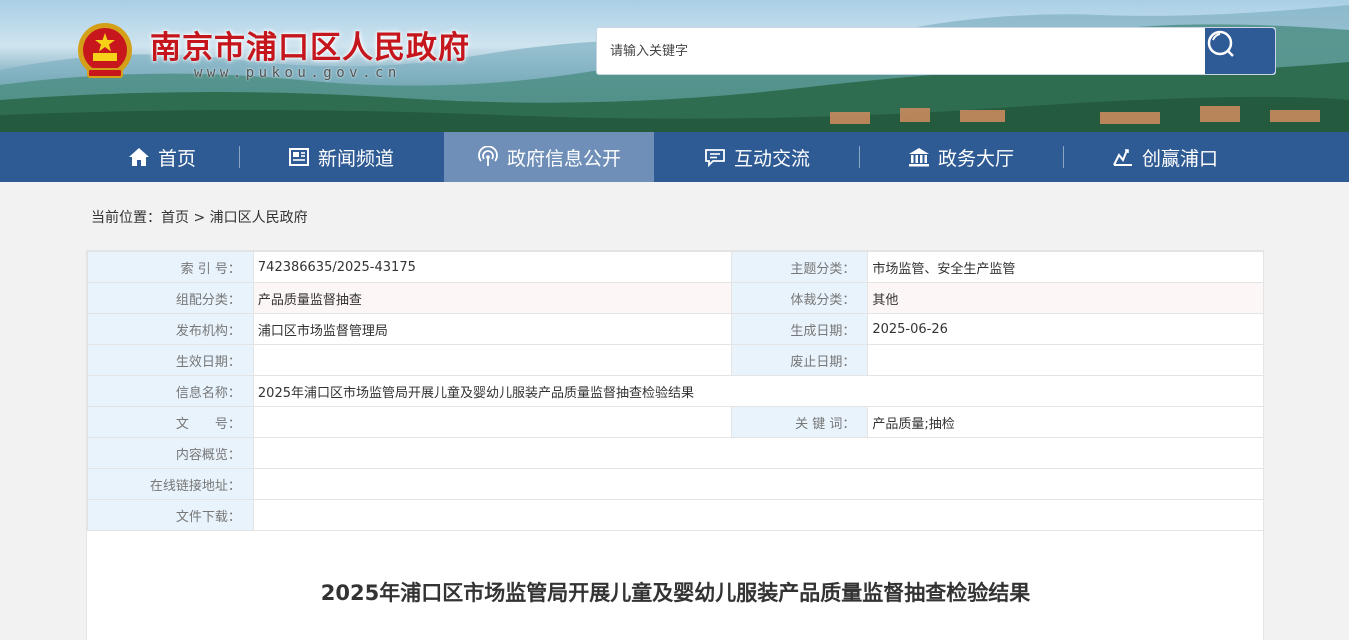 Image resolution: width=1349 pixels, height=640 pixels. What do you see at coordinates (126, 218) in the screenshot?
I see `breadcrumb-prefix: 当前位置：` at bounding box center [126, 218].